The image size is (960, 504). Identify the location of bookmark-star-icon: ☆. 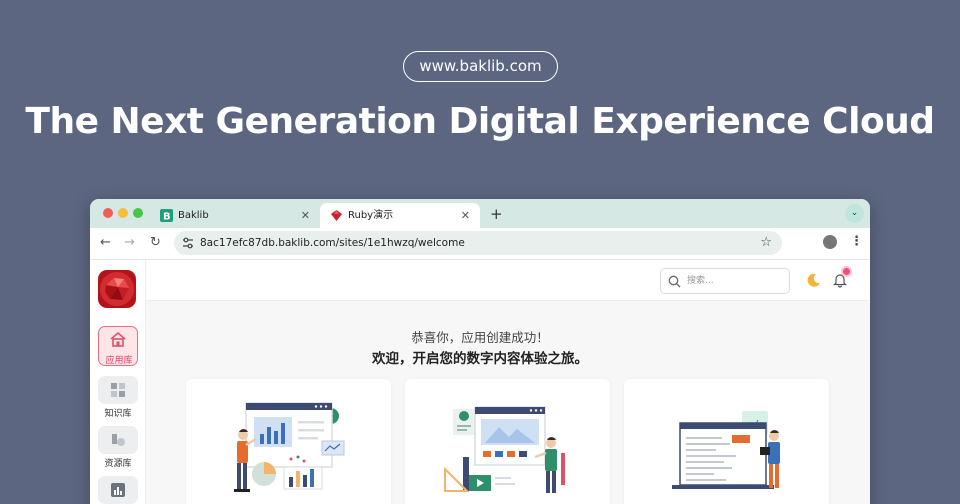
(766, 242).